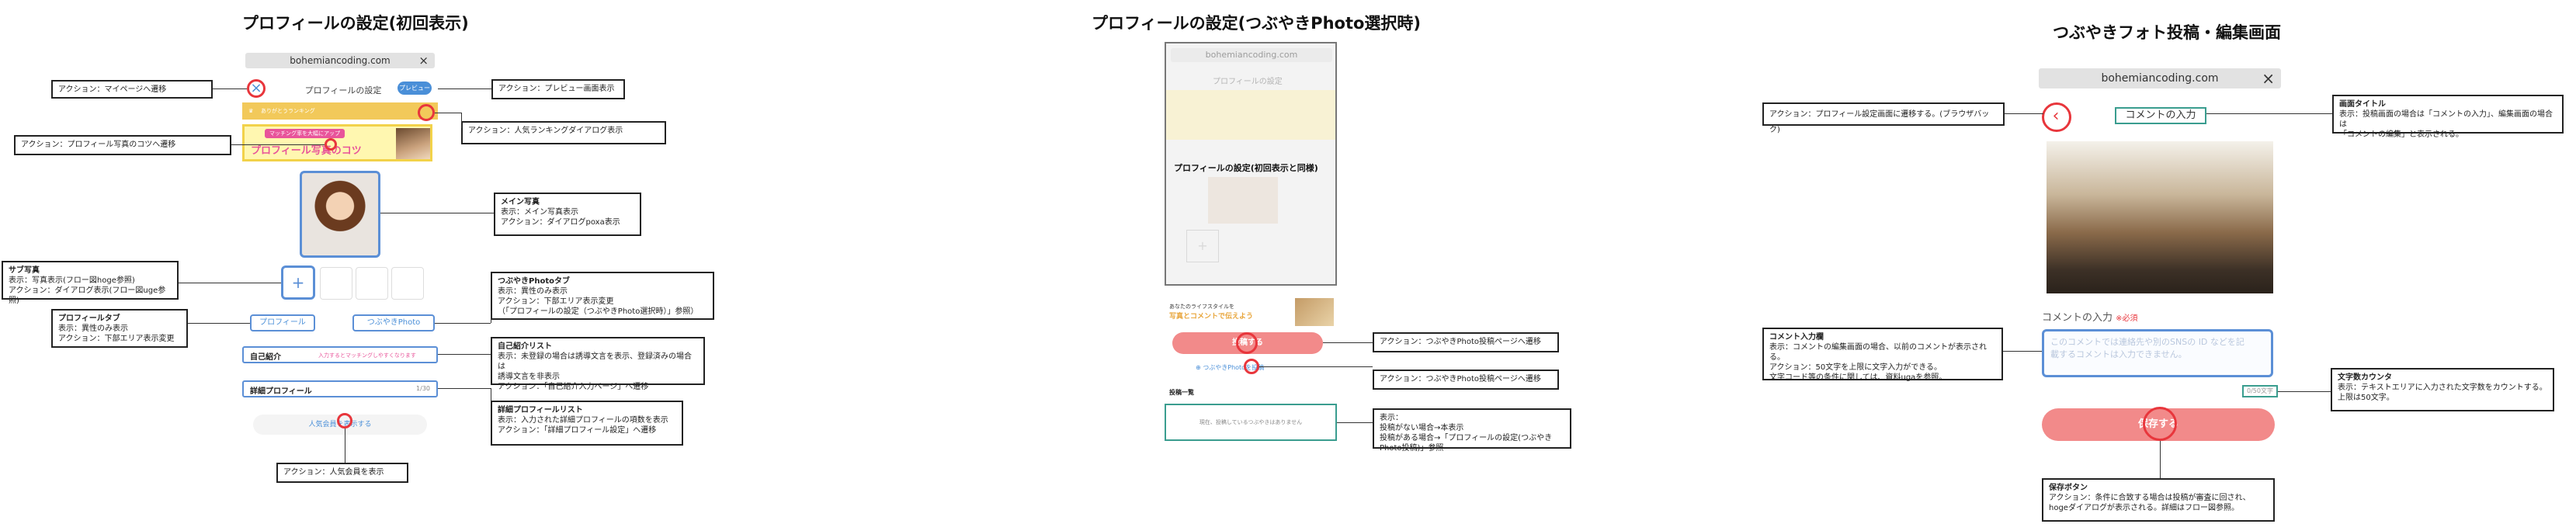  I want to click on note-post-button: アクション：つぶやきPhoto投稿ページへ遷移, so click(1466, 342).